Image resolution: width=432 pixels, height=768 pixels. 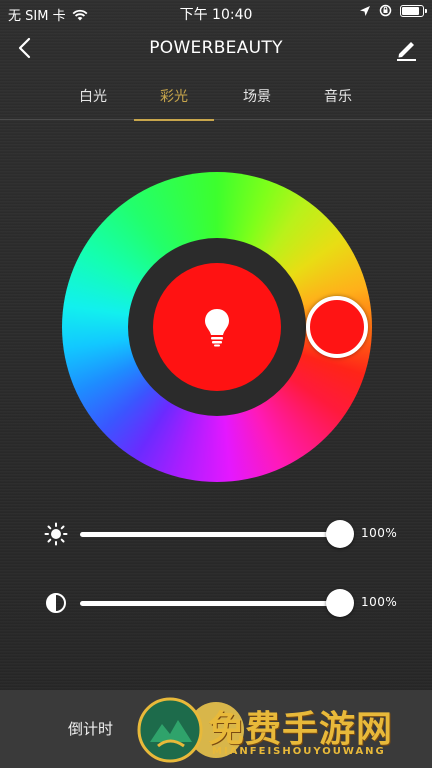 What do you see at coordinates (379, 533) in the screenshot?
I see `brightness-value: 100%` at bounding box center [379, 533].